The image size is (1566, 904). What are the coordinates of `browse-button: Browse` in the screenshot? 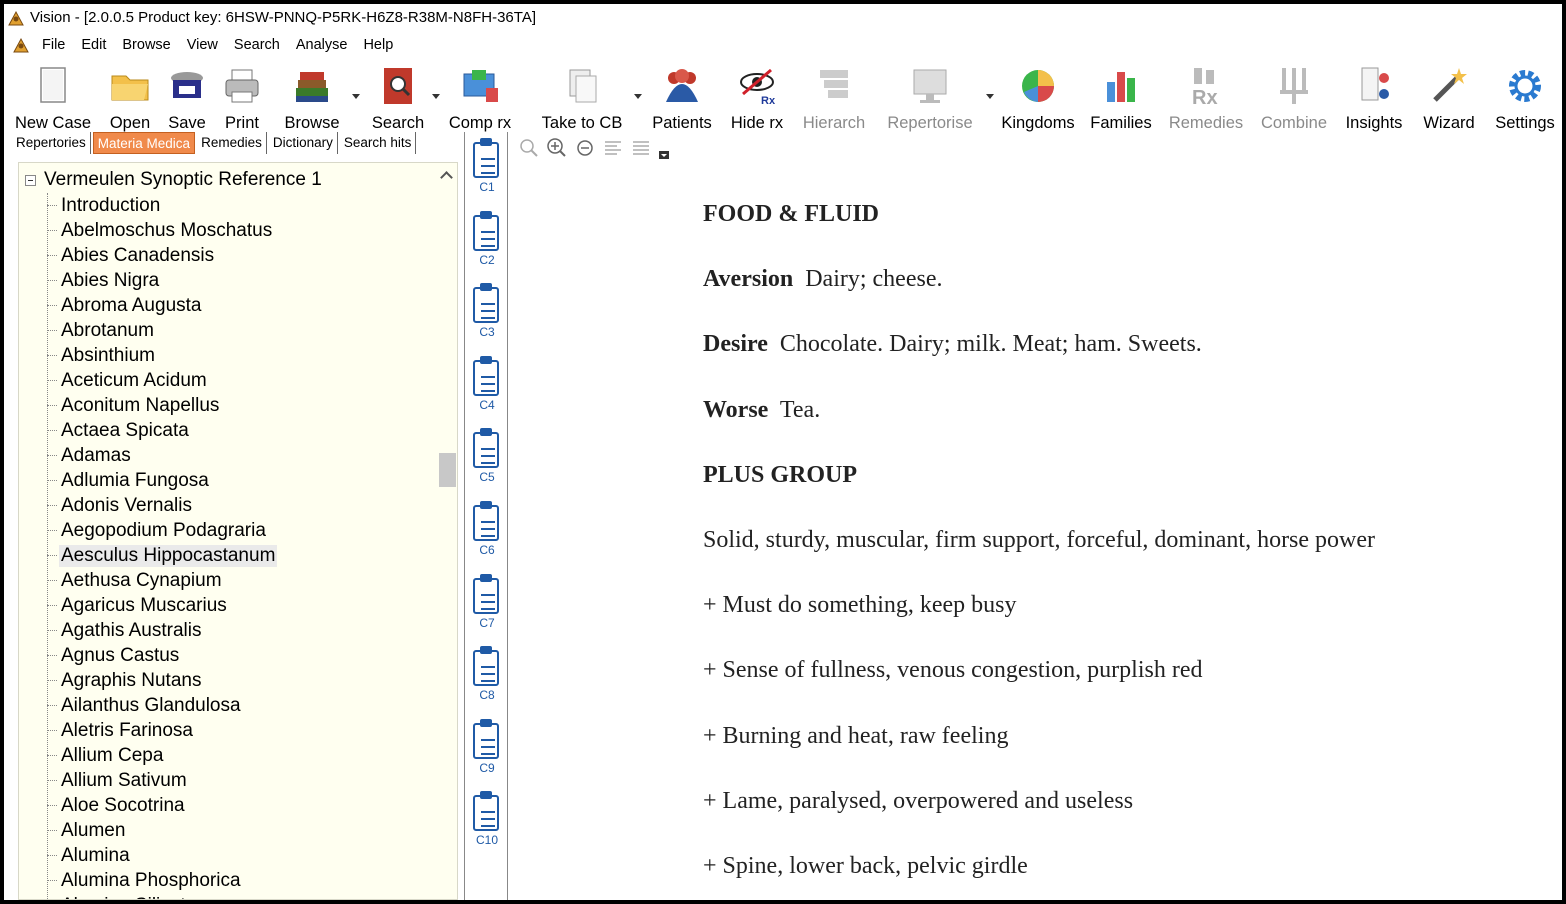 It's located at (312, 96).